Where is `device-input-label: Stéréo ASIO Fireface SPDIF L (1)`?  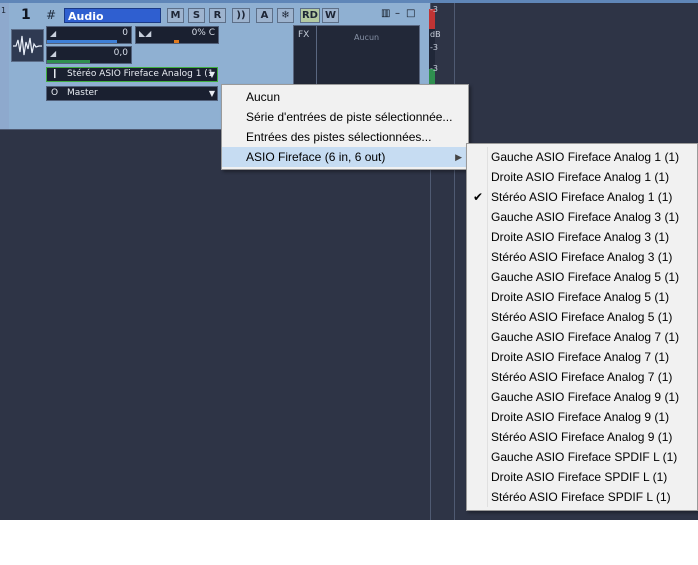
device-input-label: Stéréo ASIO Fireface SPDIF L (1) is located at coordinates (581, 497).